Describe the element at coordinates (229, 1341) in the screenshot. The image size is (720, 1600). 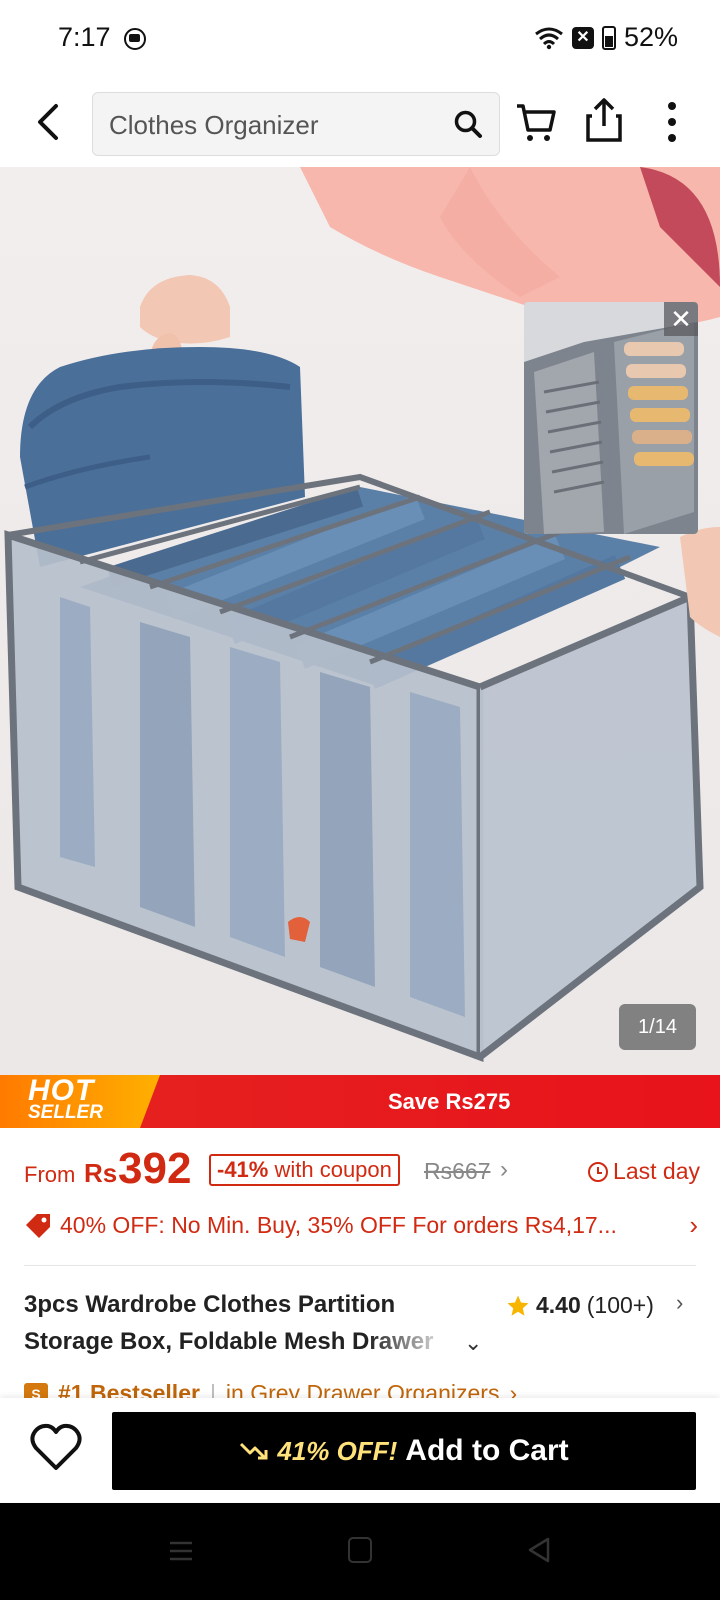
I see `product-title-line2: Storage Box, Foldable Mesh Drawer` at that location.